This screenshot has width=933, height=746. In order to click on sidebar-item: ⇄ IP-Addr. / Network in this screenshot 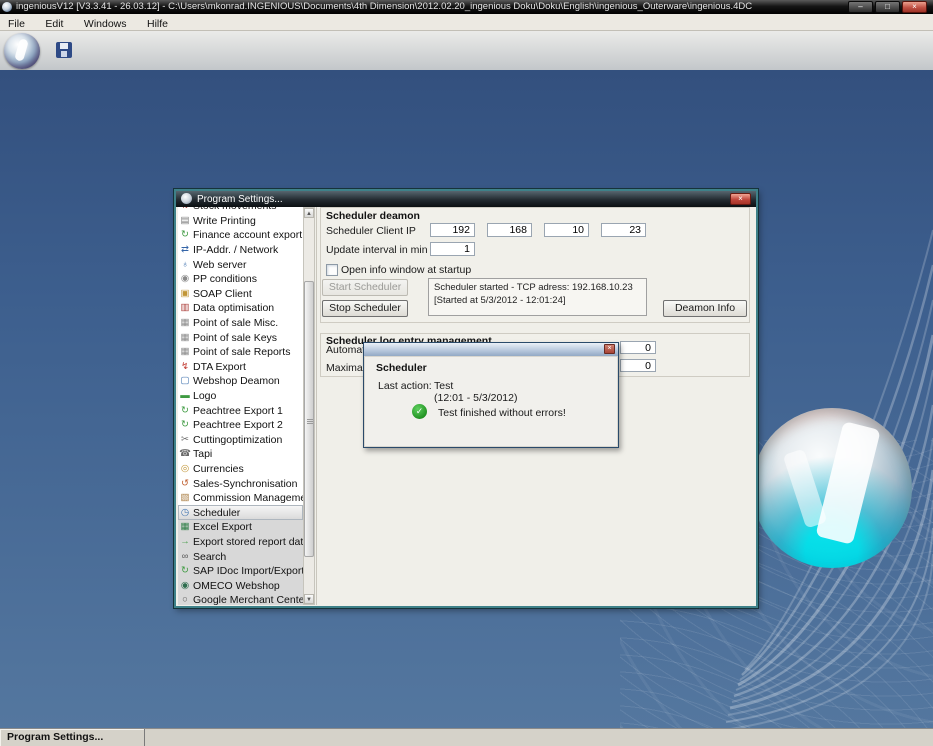, I will do `click(240, 250)`.